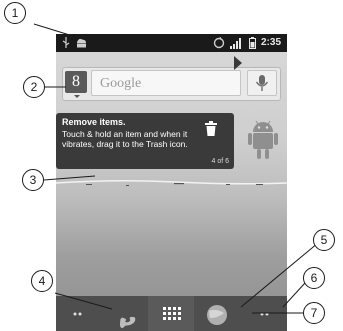 The width and height of the screenshot is (343, 331). I want to click on callout-7: 7, so click(314, 313).